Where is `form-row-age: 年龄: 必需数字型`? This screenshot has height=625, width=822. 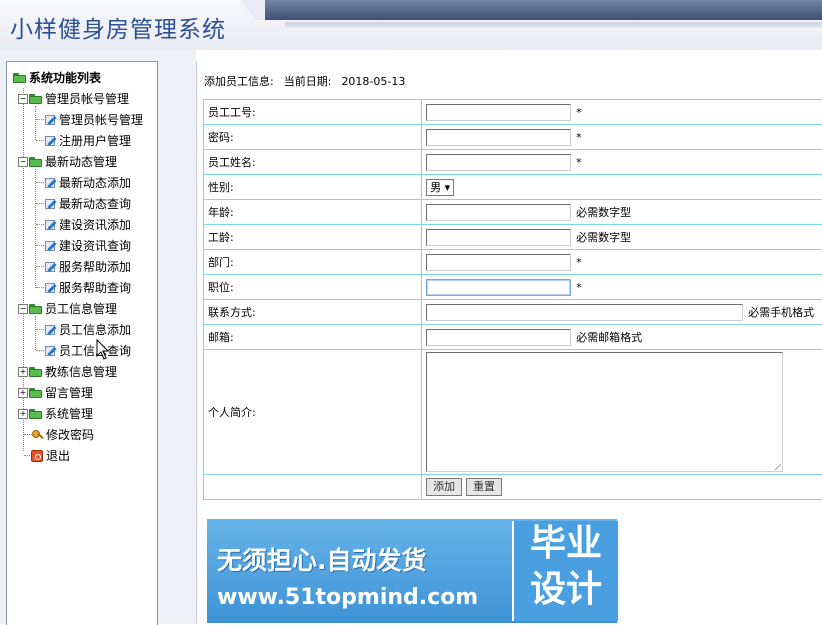
form-row-age: 年龄: 必需数字型 is located at coordinates (513, 212).